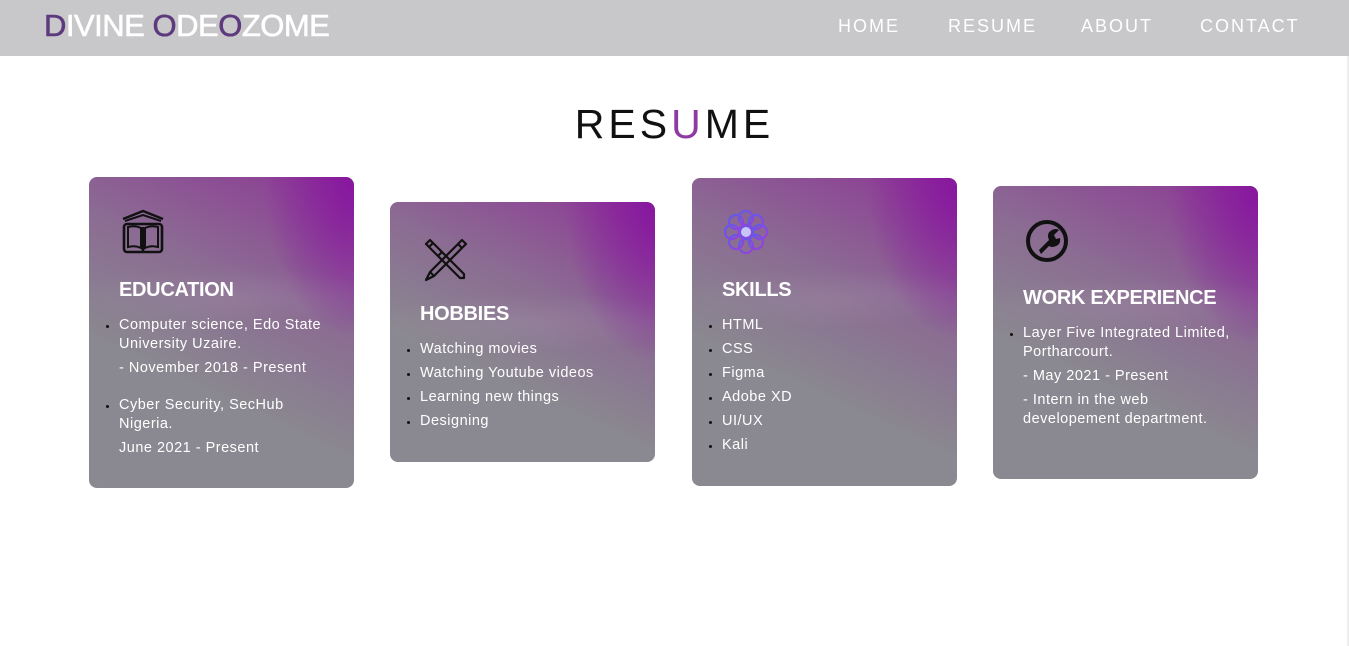 The image size is (1349, 646). What do you see at coordinates (823, 373) in the screenshot?
I see `list-item: Figma` at bounding box center [823, 373].